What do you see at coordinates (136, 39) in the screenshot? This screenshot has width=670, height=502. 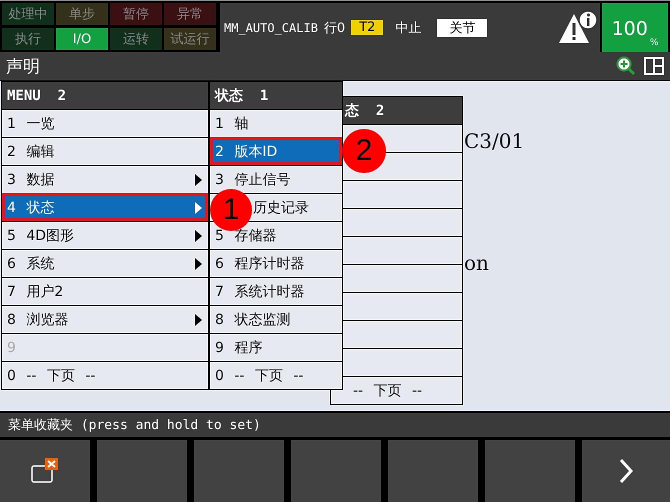 I see `status-lamp: 运转` at bounding box center [136, 39].